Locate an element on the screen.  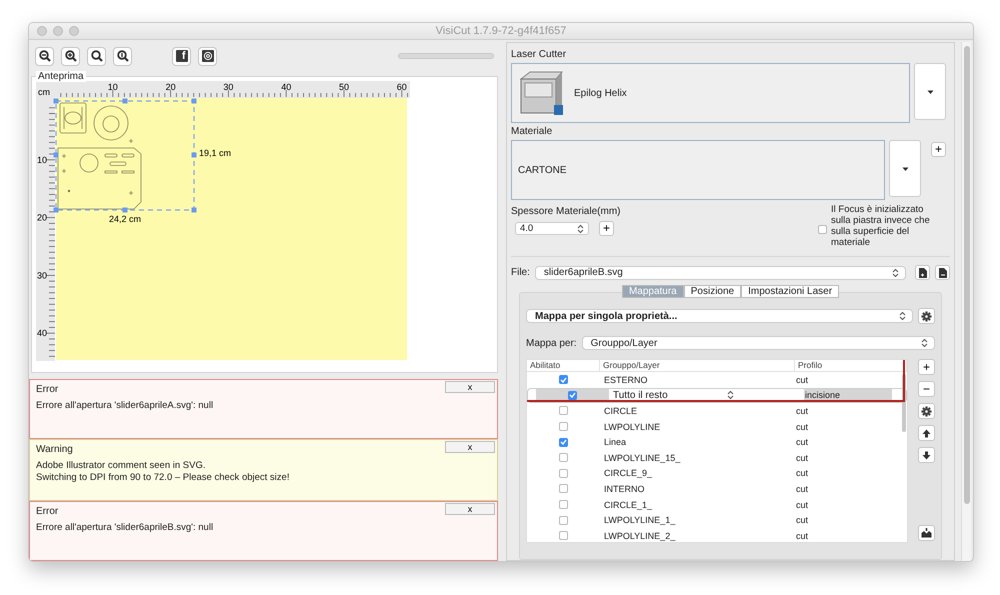
table-row: CIRCLE cut is located at coordinates (717, 411).